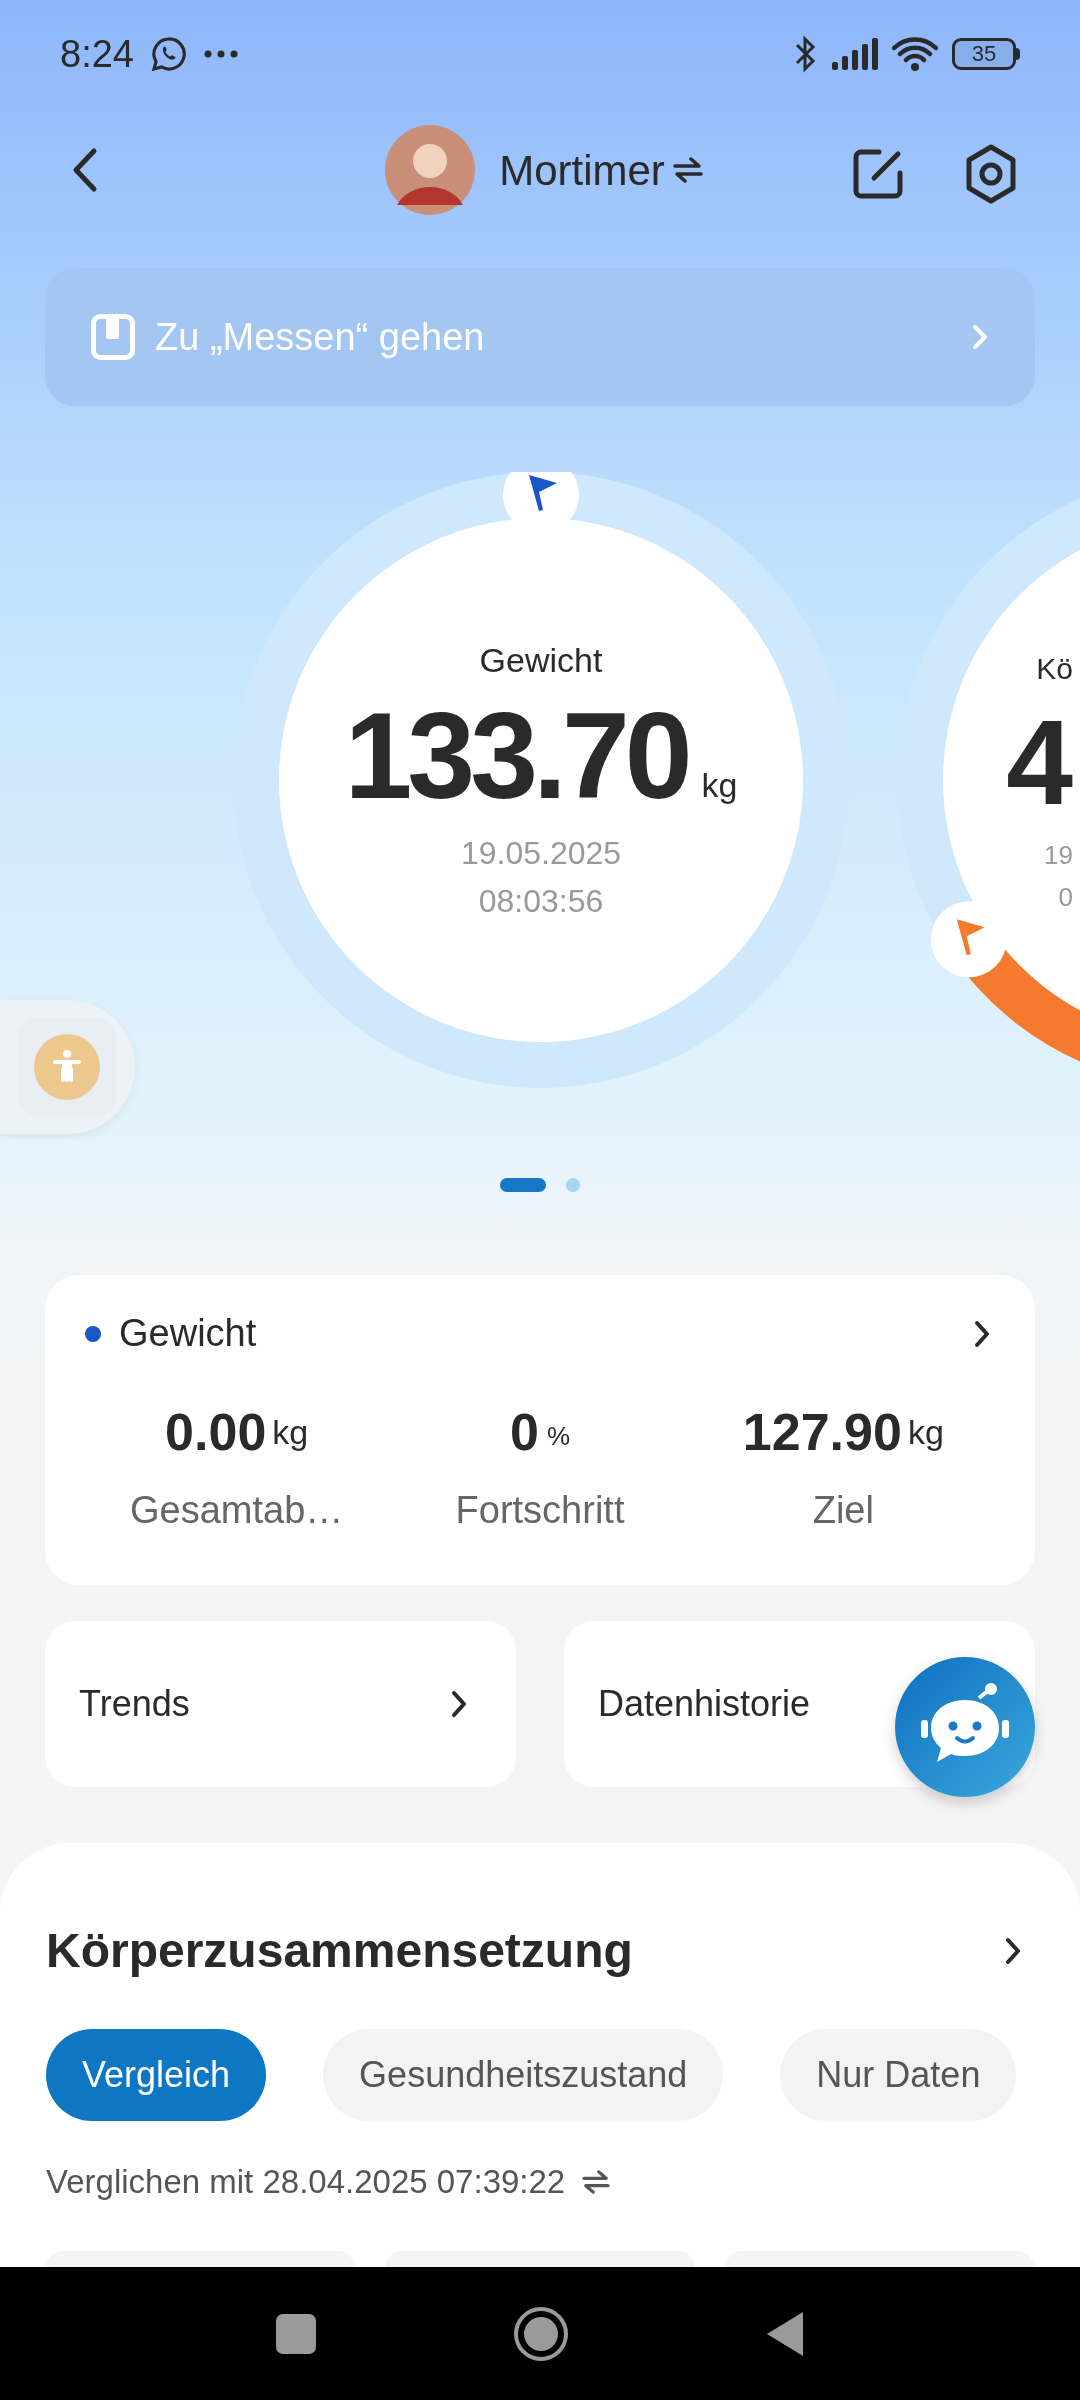 The height and width of the screenshot is (2400, 1080). What do you see at coordinates (541, 2333) in the screenshot?
I see `home-button` at bounding box center [541, 2333].